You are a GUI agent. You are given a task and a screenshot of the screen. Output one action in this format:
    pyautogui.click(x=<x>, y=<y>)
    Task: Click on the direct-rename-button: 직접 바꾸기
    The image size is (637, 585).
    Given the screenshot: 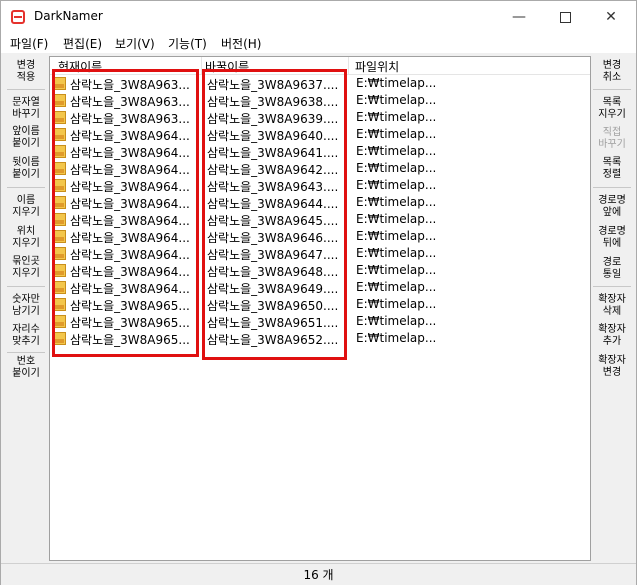 What is the action you would take?
    pyautogui.click(x=612, y=139)
    